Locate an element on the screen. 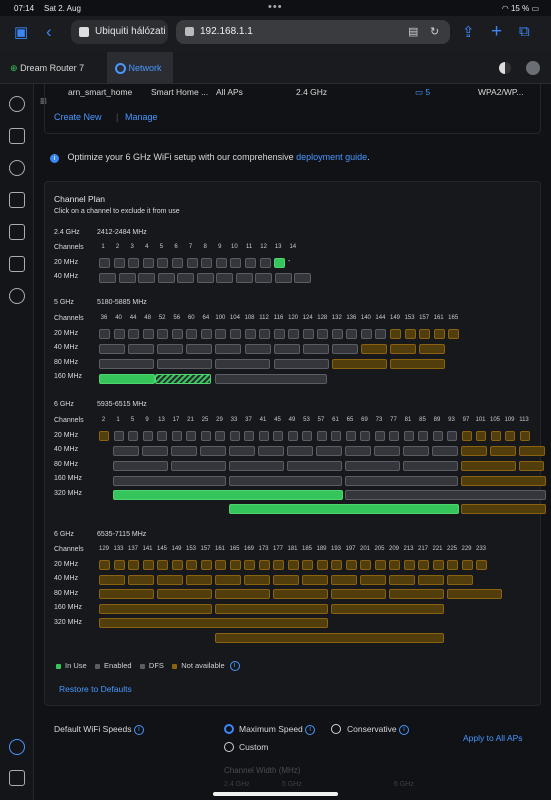 This screenshot has width=551, height=800. channel-5-160mhz is located at coordinates (271, 379).